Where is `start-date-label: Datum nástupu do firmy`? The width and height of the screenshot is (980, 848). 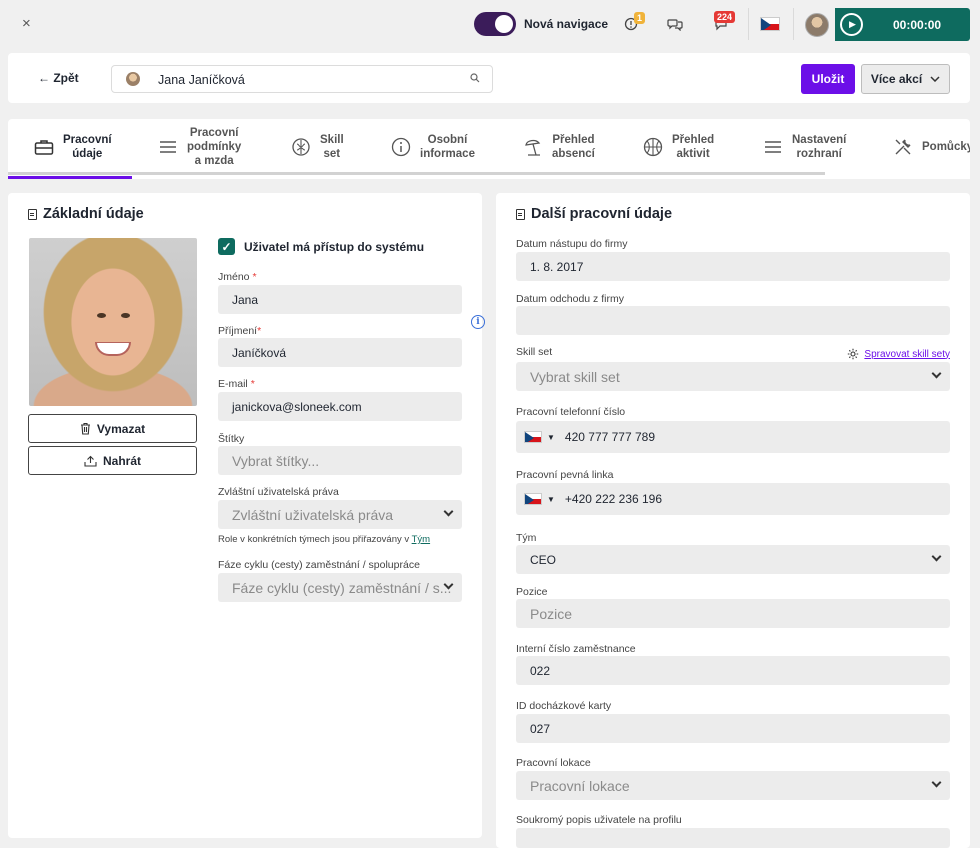 start-date-label: Datum nástupu do firmy is located at coordinates (572, 244).